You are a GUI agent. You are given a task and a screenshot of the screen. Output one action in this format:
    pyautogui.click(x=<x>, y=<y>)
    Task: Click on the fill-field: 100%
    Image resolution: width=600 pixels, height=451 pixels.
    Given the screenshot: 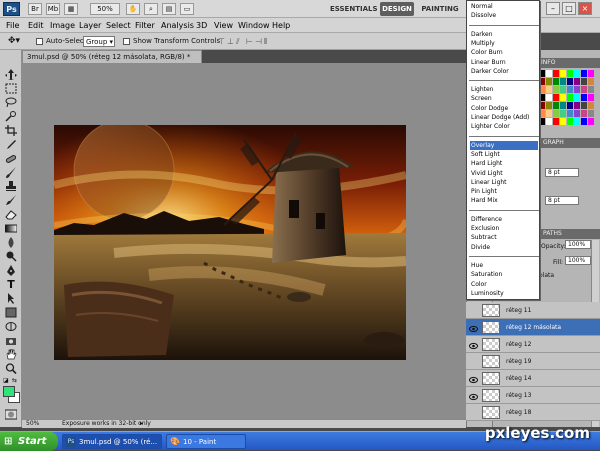 What is the action you would take?
    pyautogui.click(x=578, y=260)
    